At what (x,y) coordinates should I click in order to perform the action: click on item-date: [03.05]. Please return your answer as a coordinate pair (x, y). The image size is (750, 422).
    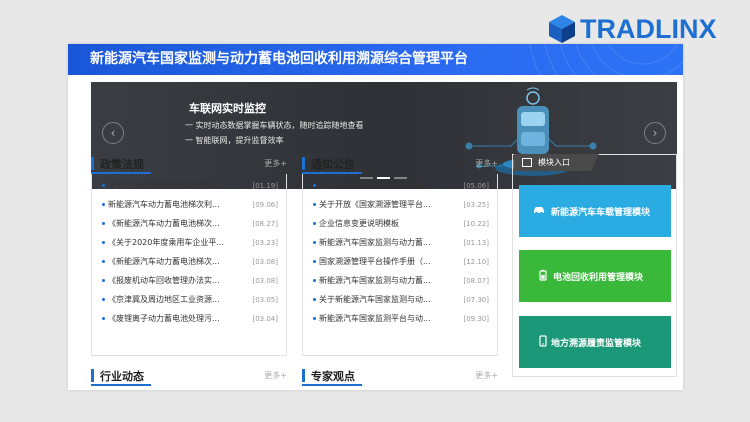
    Looking at the image, I should click on (265, 300).